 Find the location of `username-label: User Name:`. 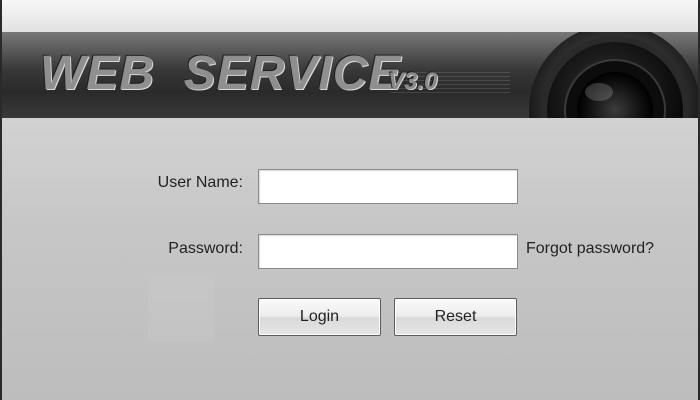

username-label: User Name: is located at coordinates (200, 182).